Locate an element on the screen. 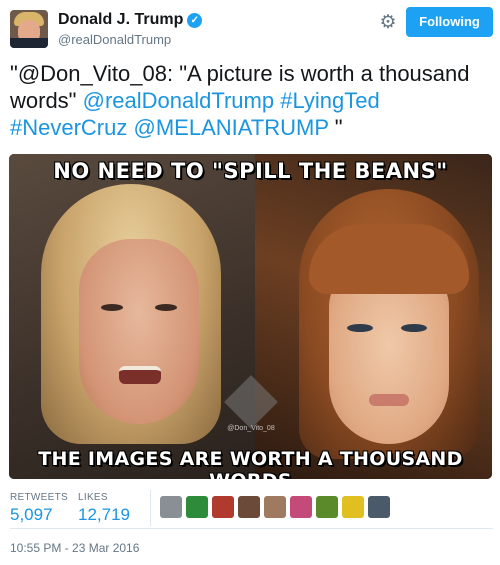 The image size is (500, 565). display-name-text: Donald J. Trump is located at coordinates (120, 19).